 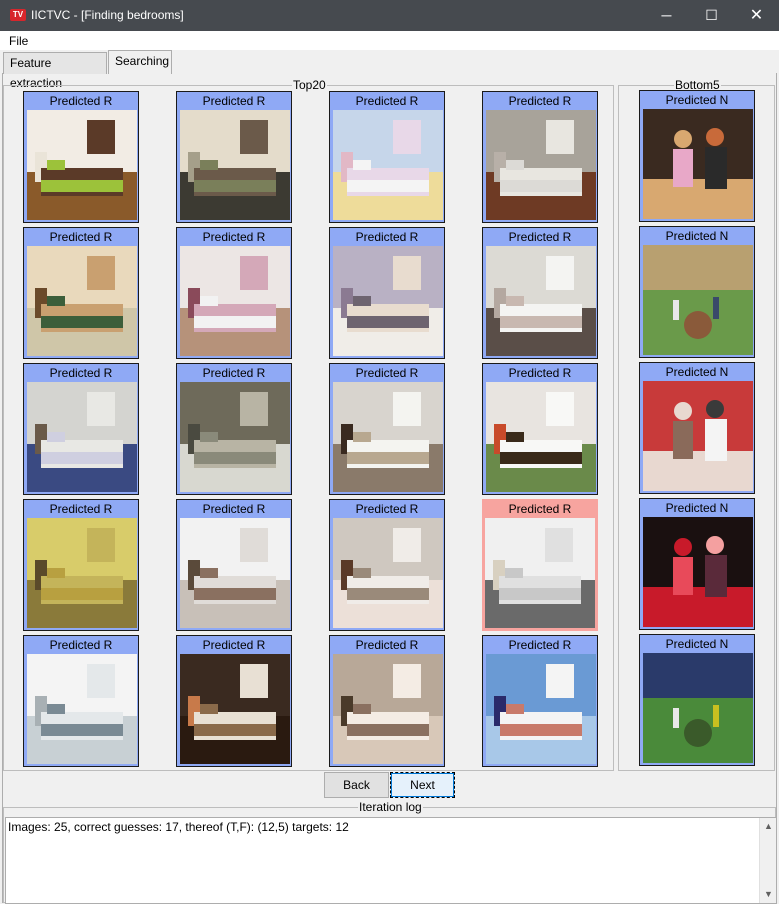 I want to click on next-button: Next, so click(x=422, y=785).